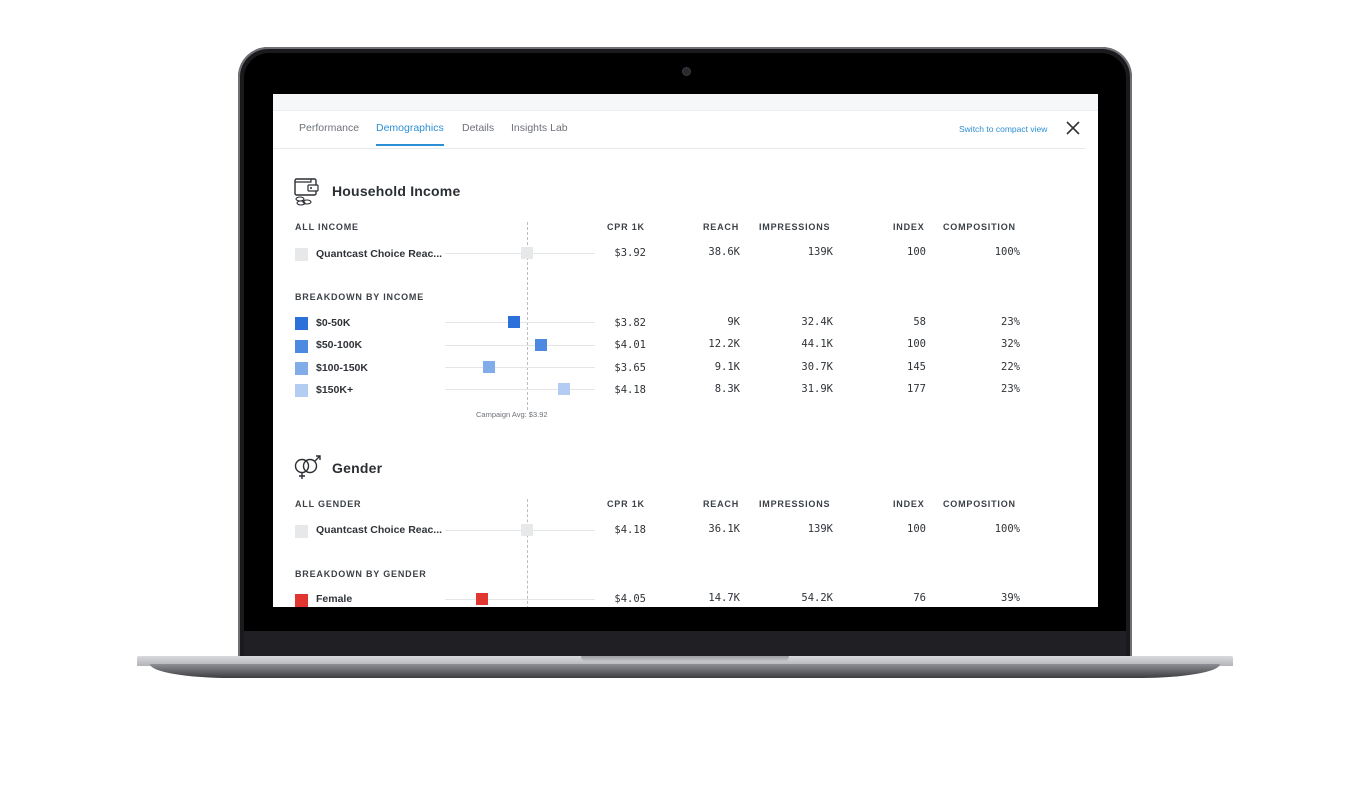 The image size is (1371, 800). I want to click on index-value: 58, so click(919, 322).